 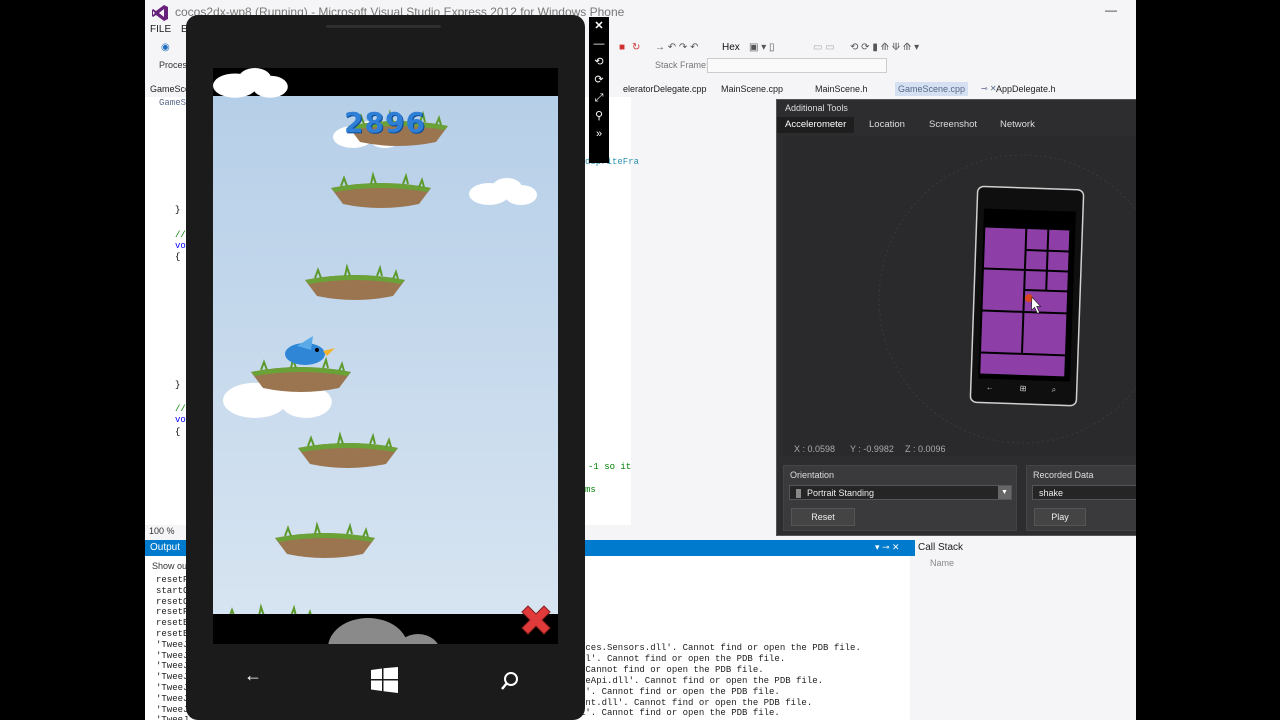 I want to click on play-button: Play, so click(x=1060, y=517).